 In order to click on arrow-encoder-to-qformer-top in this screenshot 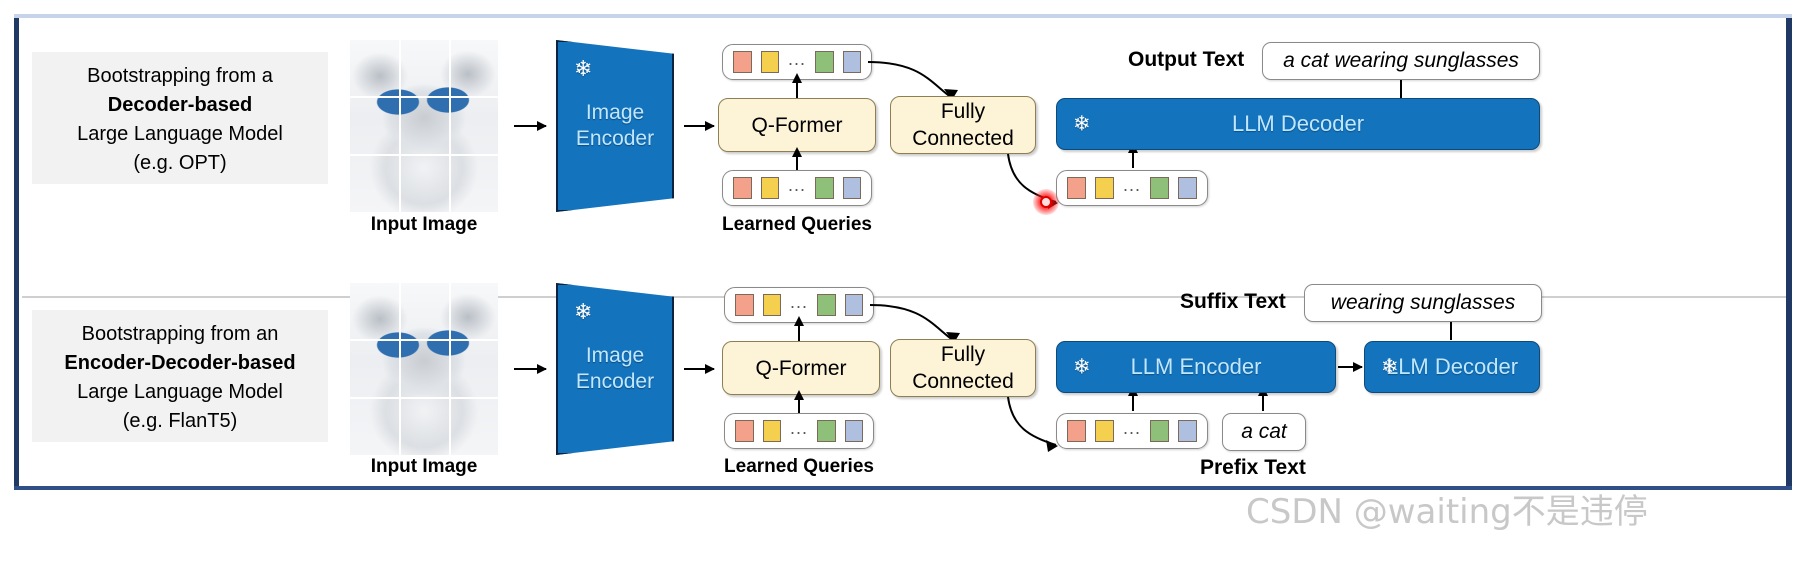, I will do `click(699, 126)`.